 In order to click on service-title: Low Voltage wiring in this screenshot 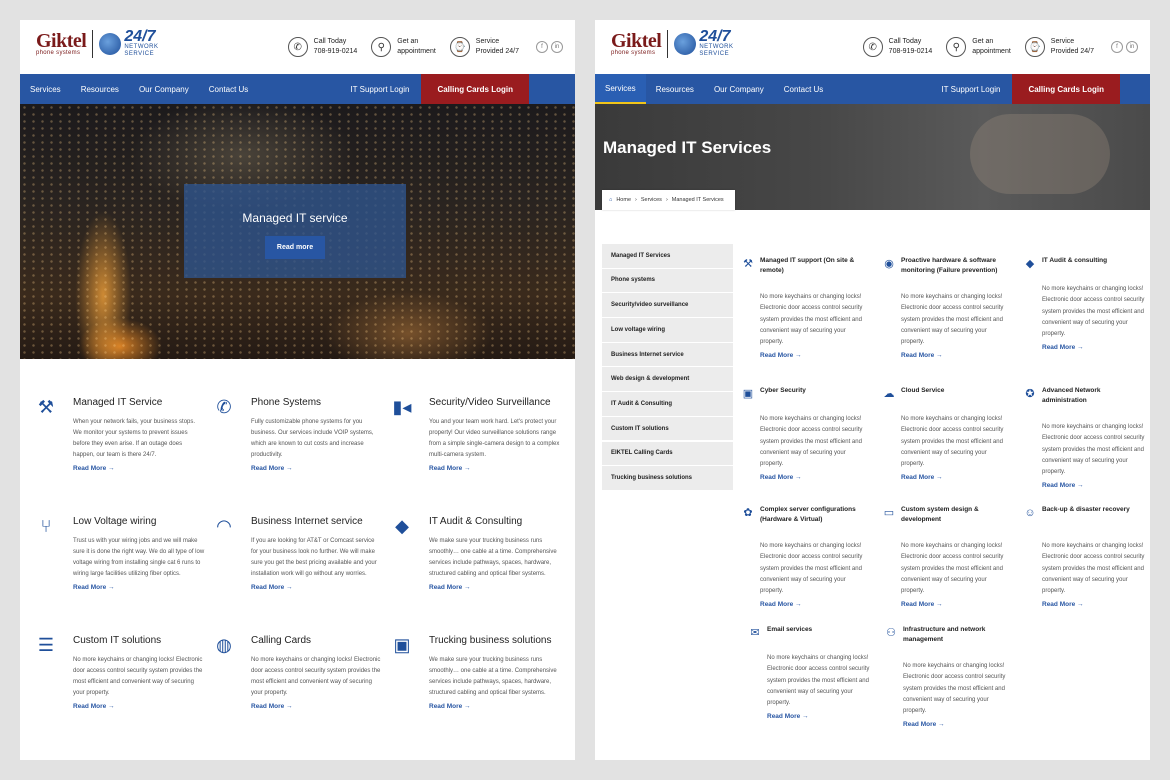, I will do `click(114, 521)`.